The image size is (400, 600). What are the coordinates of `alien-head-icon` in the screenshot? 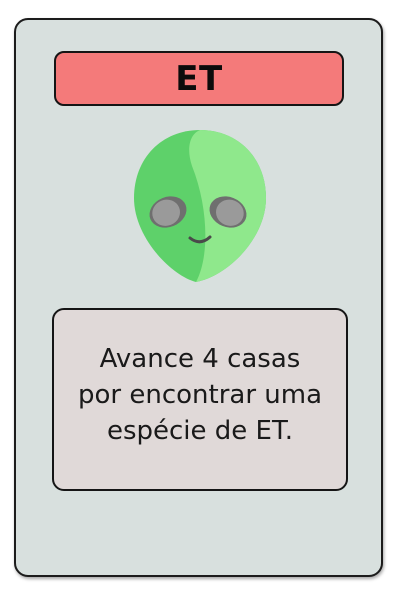 It's located at (200, 206).